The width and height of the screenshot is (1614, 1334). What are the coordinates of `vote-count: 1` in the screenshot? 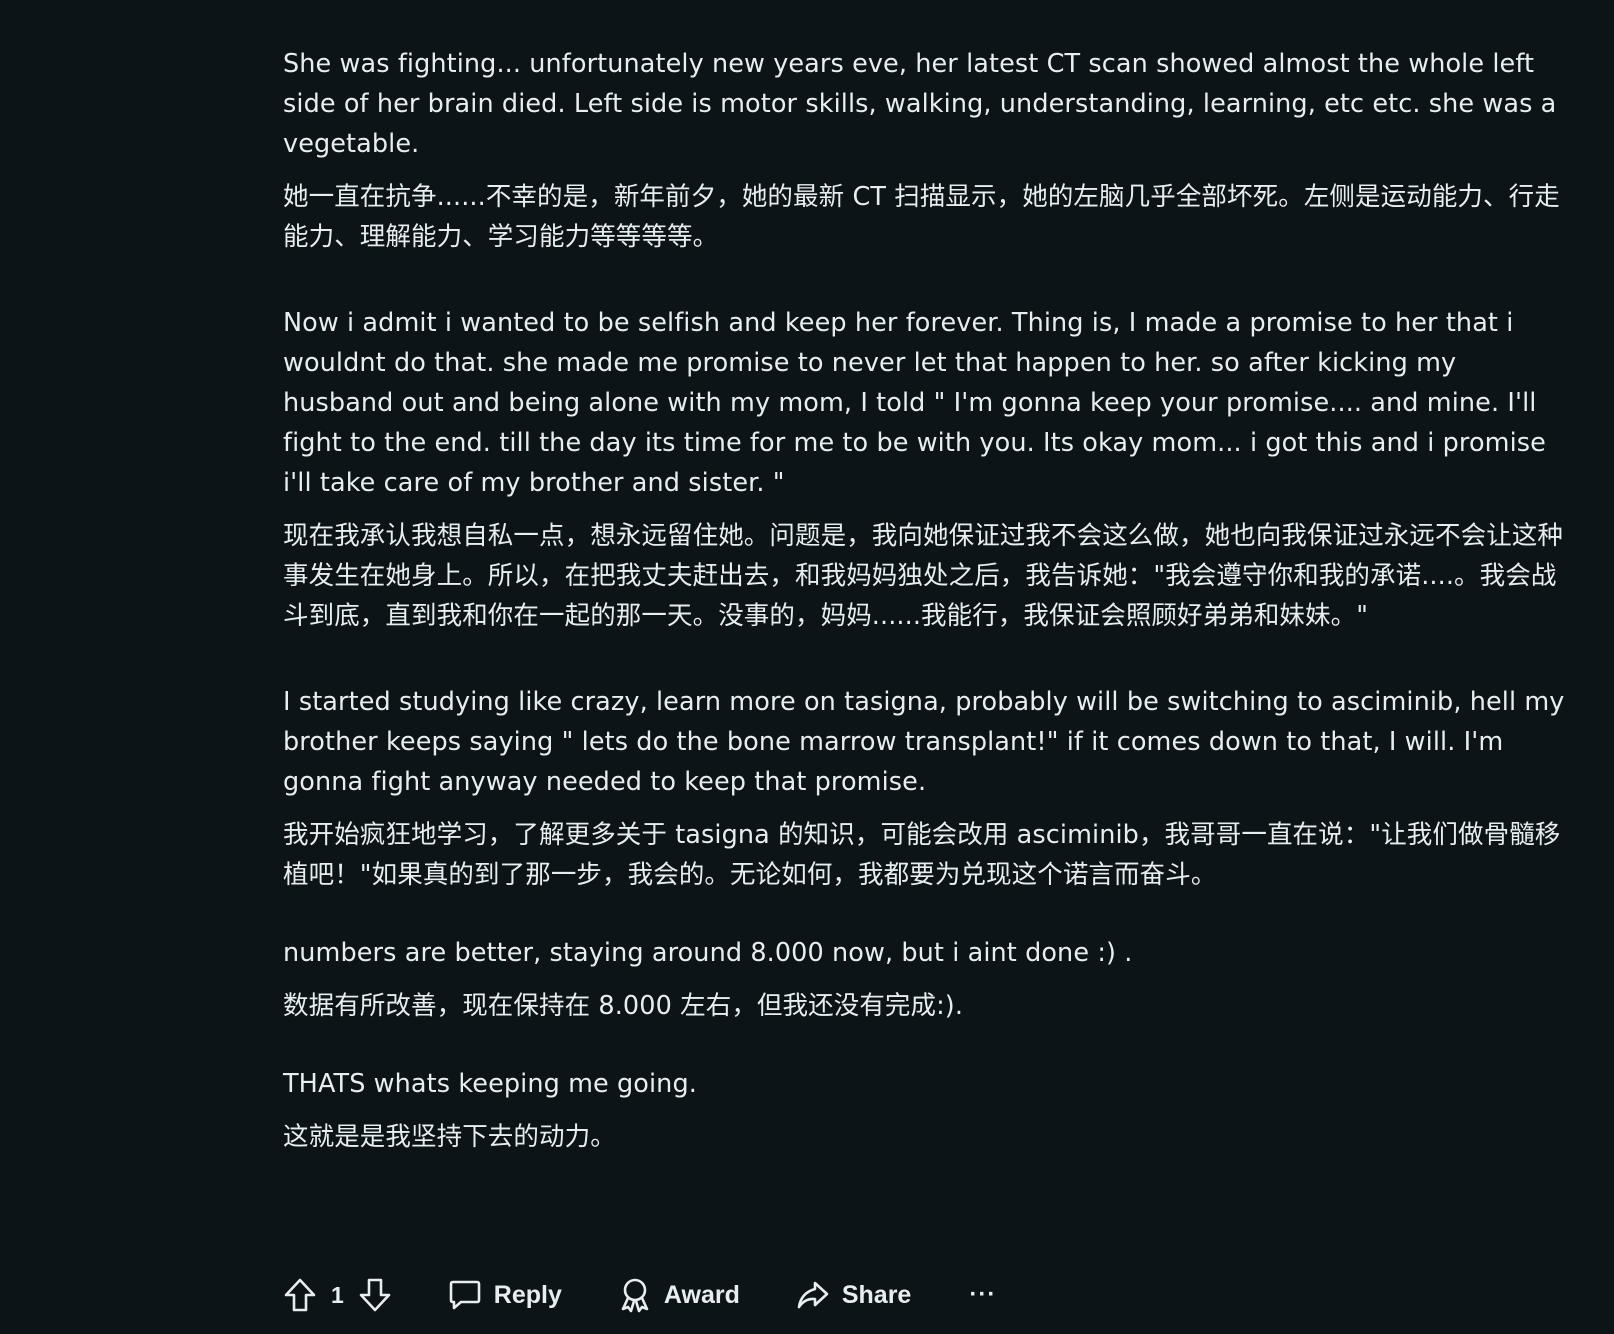 It's located at (337, 1294).